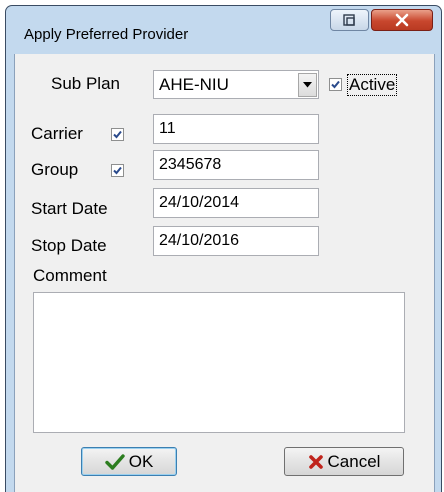  Describe the element at coordinates (354, 461) in the screenshot. I see `cancel-button-label: Cancel` at that location.